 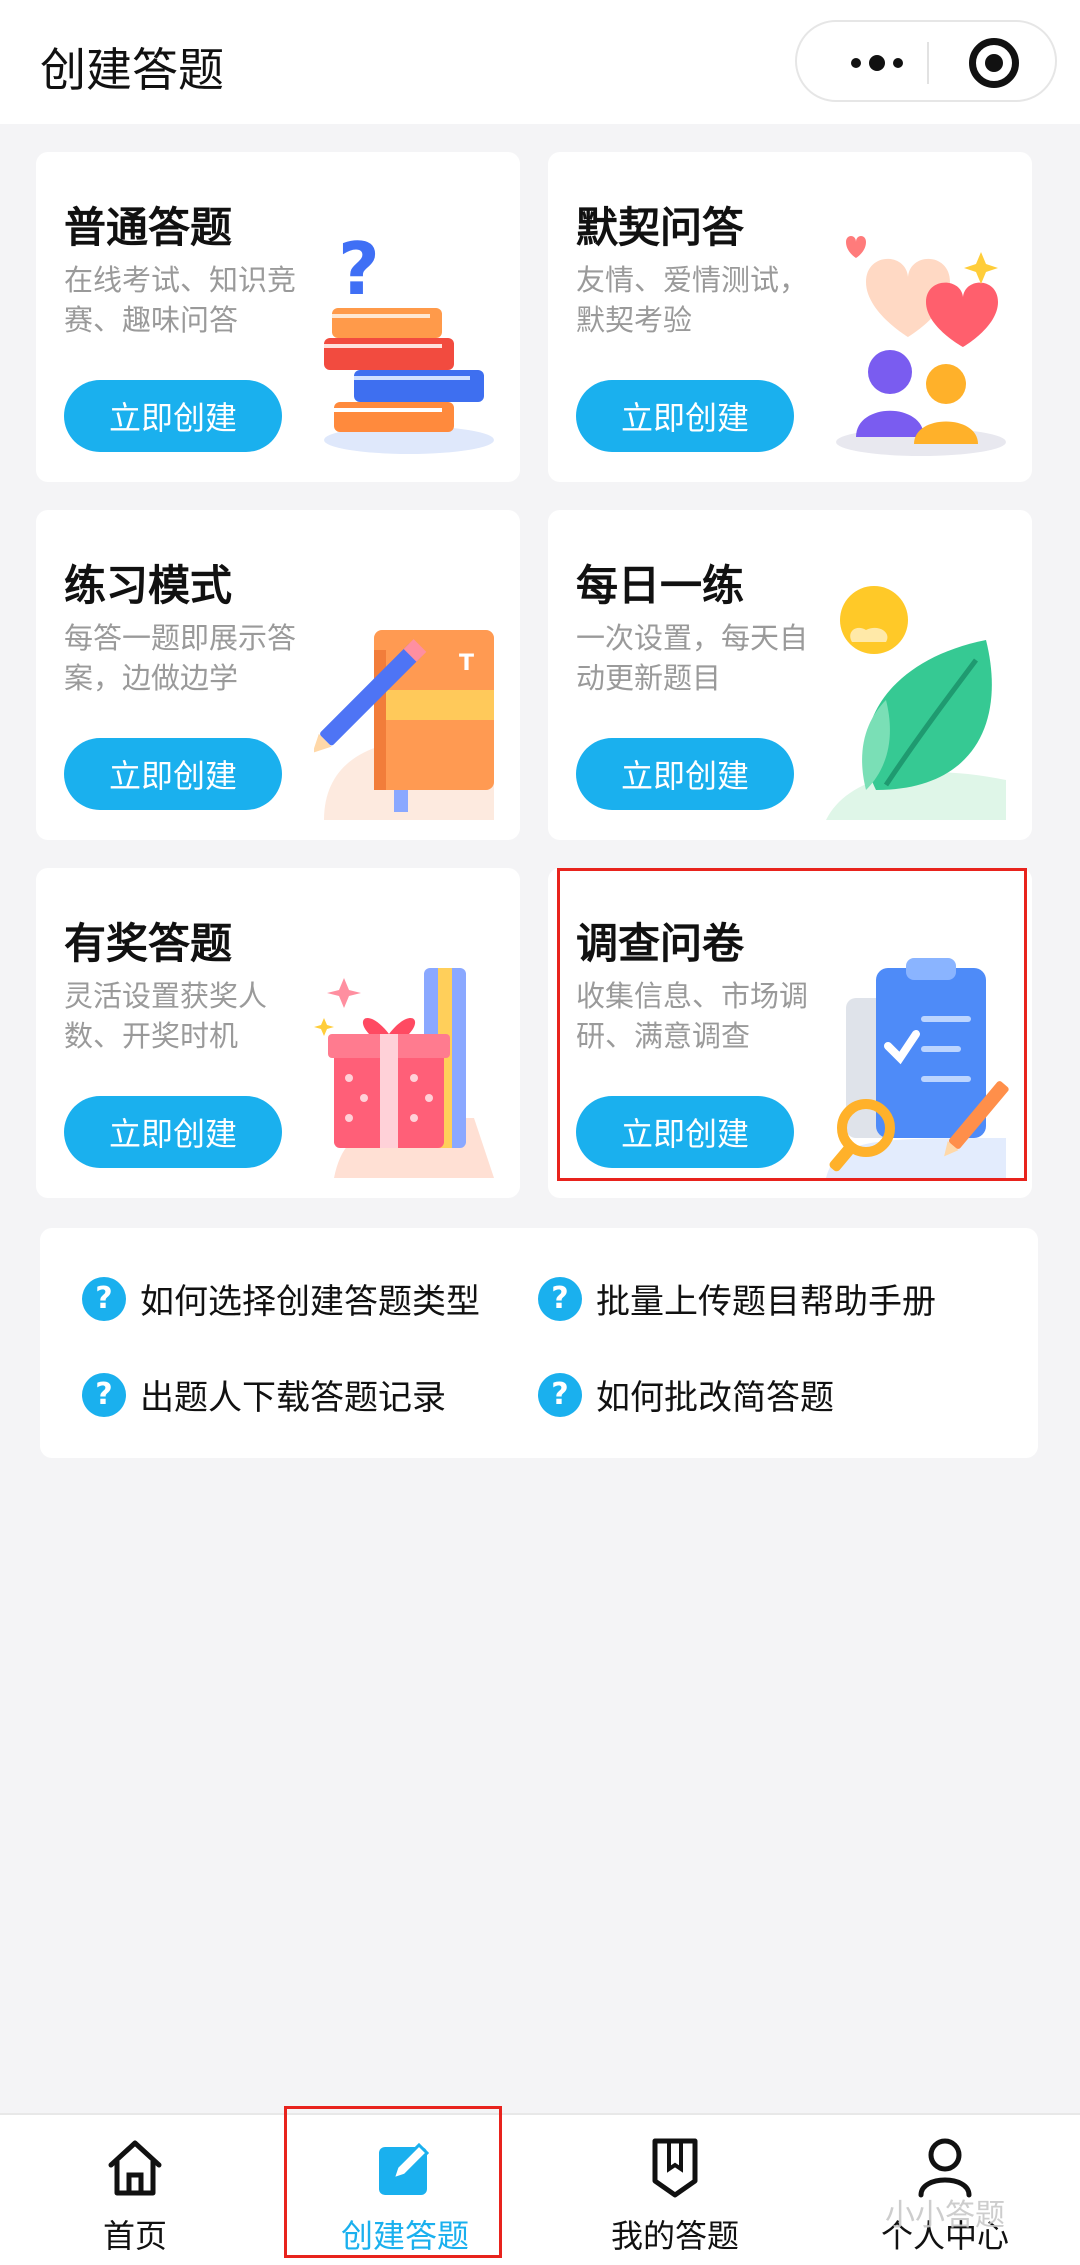 I want to click on bookmark-icon, so click(x=675, y=2168).